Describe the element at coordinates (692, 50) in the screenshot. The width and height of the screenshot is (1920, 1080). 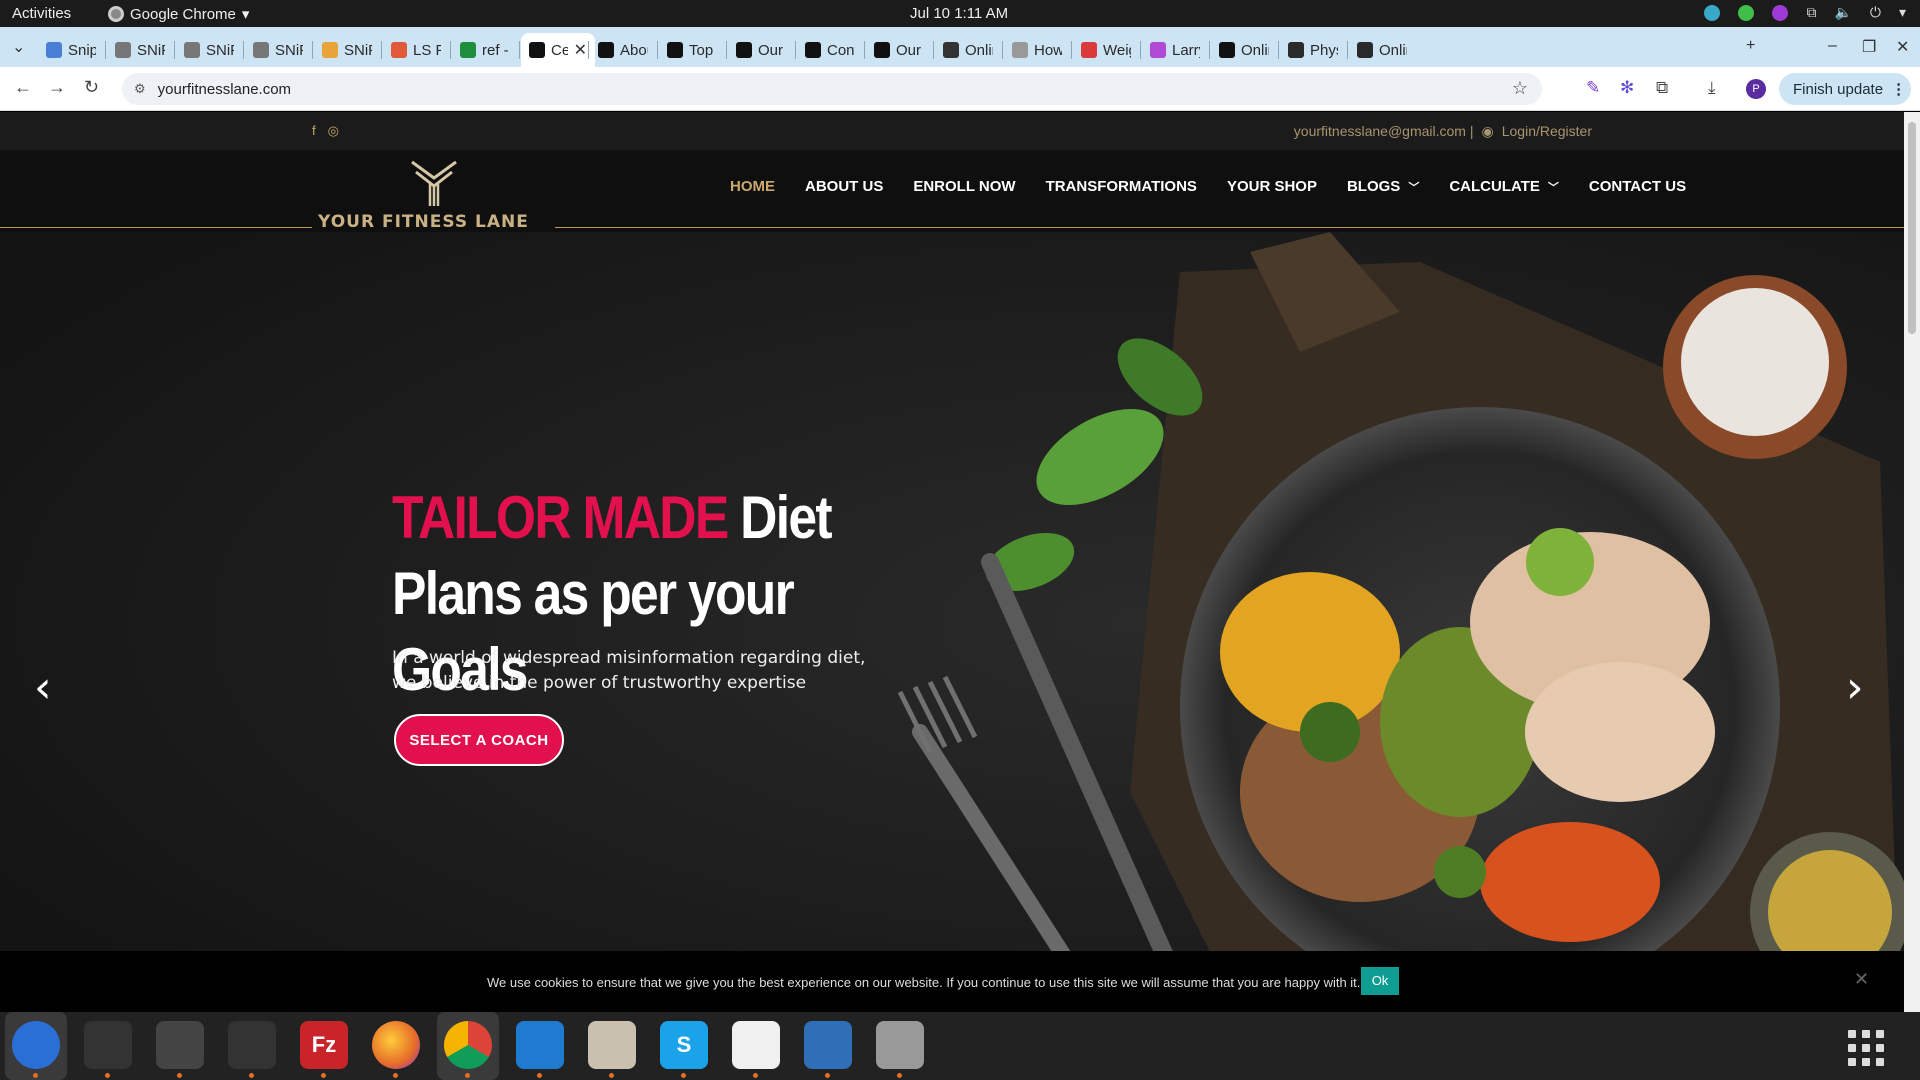
I see `browser-tab: Top C` at that location.